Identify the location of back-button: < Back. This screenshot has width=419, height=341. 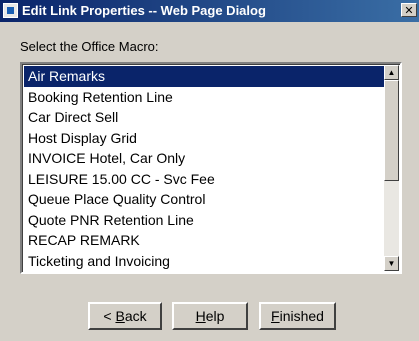
(125, 316).